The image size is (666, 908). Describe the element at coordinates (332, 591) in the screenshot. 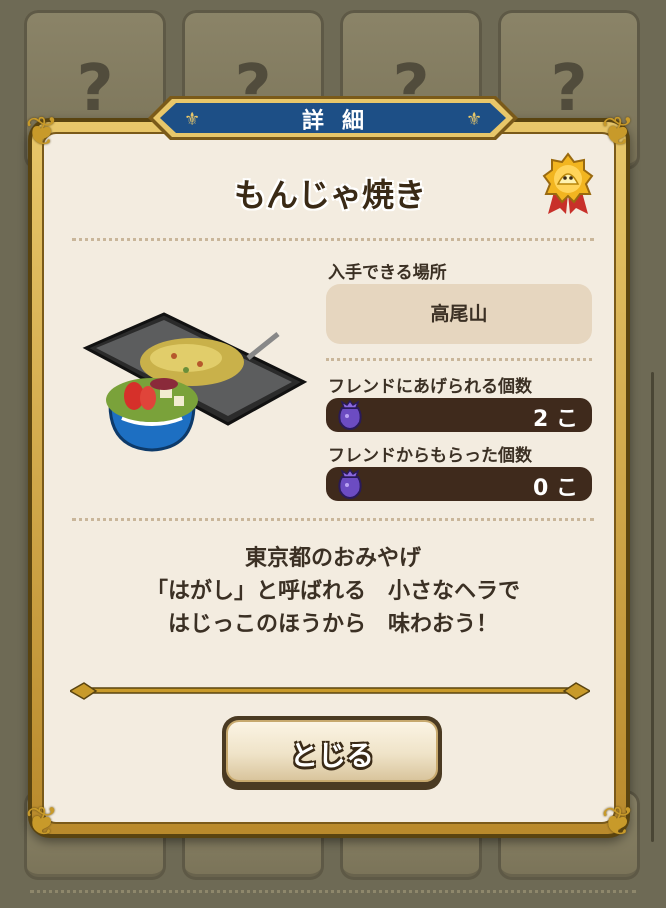

I see `item-description-line-2: 「はがし」と呼ばれる 小さなヘラで` at that location.